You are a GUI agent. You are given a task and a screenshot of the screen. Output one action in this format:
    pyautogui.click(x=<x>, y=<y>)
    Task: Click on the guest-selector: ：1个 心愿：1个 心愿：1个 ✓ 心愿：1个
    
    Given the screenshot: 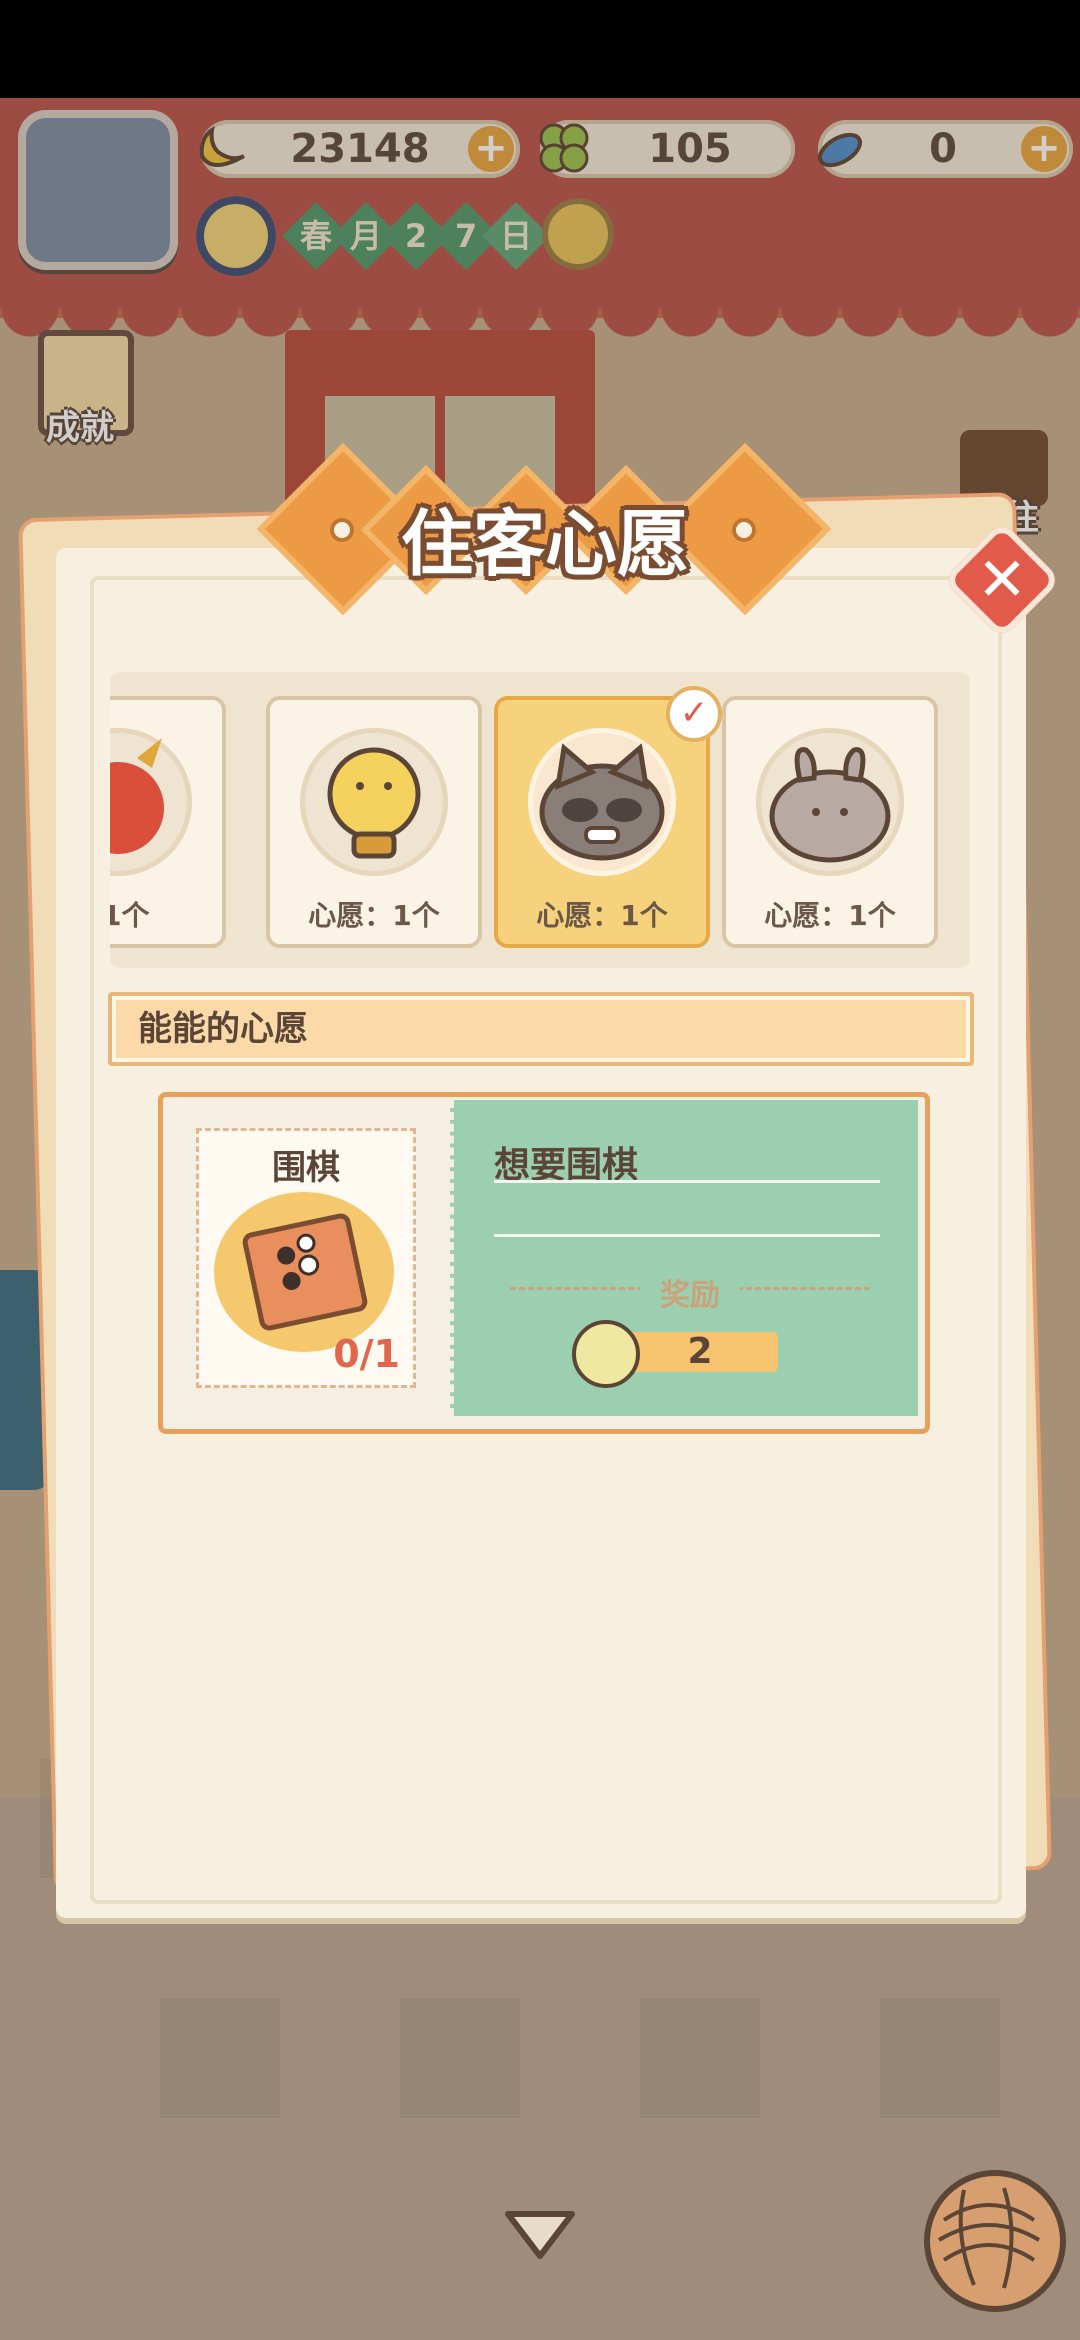 What is the action you would take?
    pyautogui.click(x=540, y=820)
    